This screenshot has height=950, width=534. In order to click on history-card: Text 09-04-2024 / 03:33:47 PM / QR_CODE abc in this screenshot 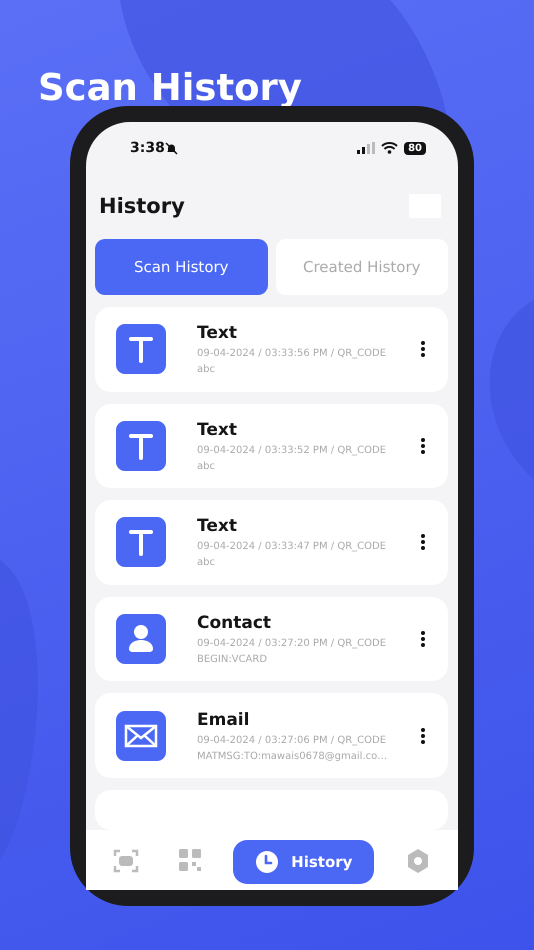, I will do `click(271, 542)`.